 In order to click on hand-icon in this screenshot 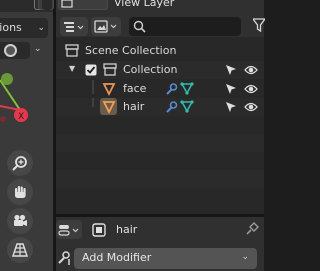, I will do `click(20, 192)`.